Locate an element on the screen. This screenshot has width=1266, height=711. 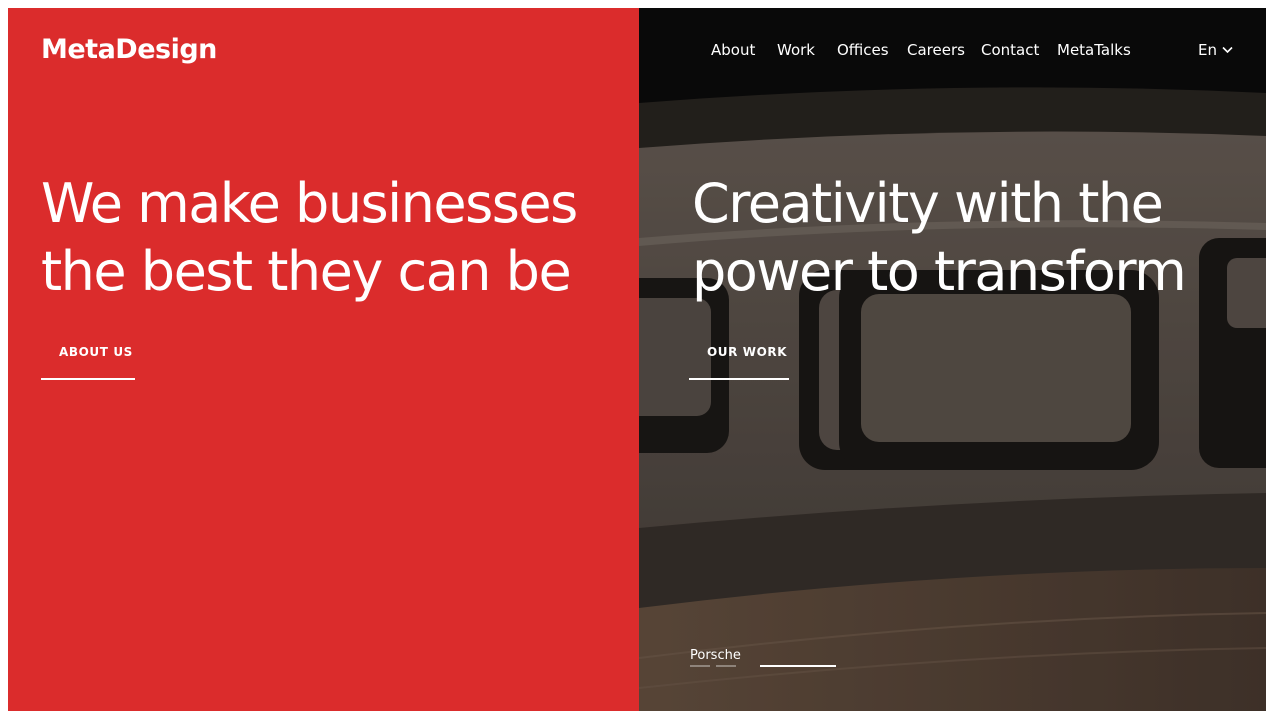
work-headline-line-1: Creativity with the is located at coordinates (928, 203).